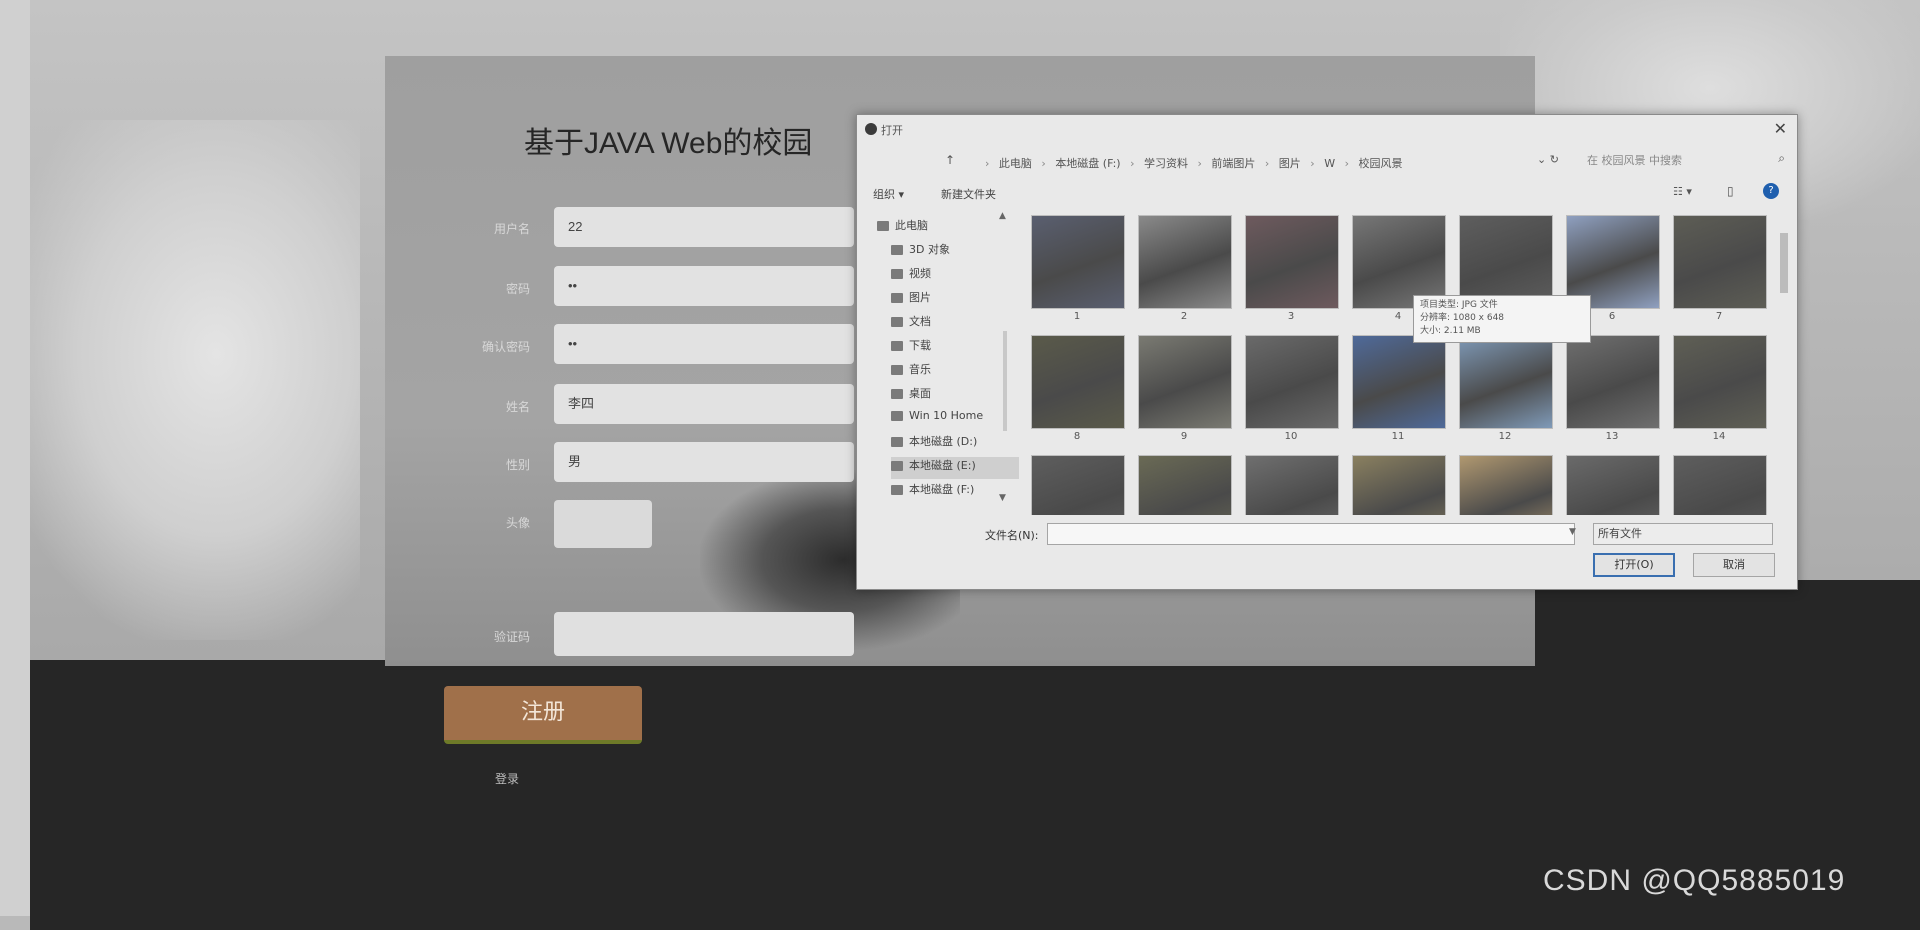 This screenshot has height=930, width=1920. I want to click on nav-item: 此电脑, so click(941, 228).